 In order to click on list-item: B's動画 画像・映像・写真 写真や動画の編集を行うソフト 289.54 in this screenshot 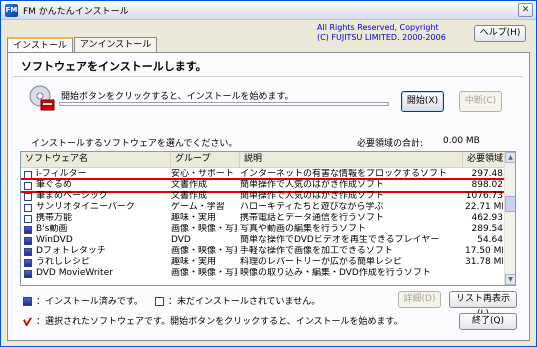, I will do `click(263, 229)`.